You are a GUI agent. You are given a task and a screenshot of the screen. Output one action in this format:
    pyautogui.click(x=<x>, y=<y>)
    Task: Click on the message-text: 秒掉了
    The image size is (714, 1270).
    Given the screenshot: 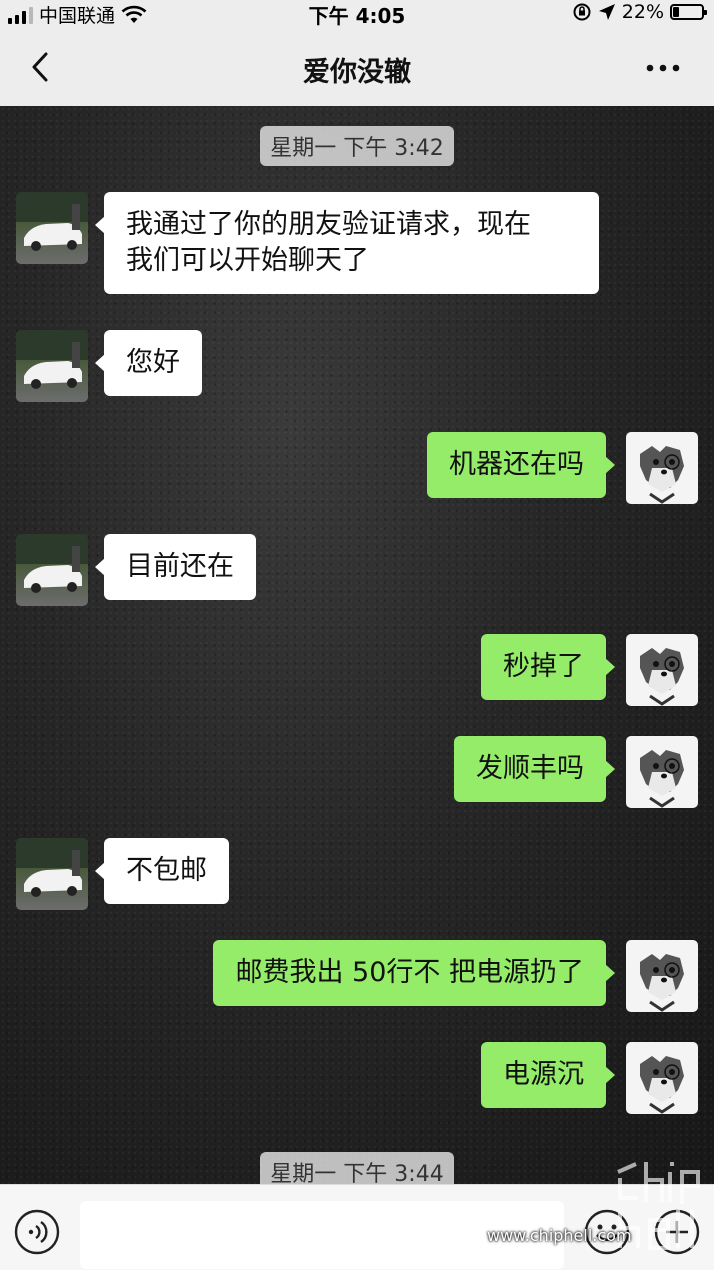 What is the action you would take?
    pyautogui.click(x=543, y=666)
    